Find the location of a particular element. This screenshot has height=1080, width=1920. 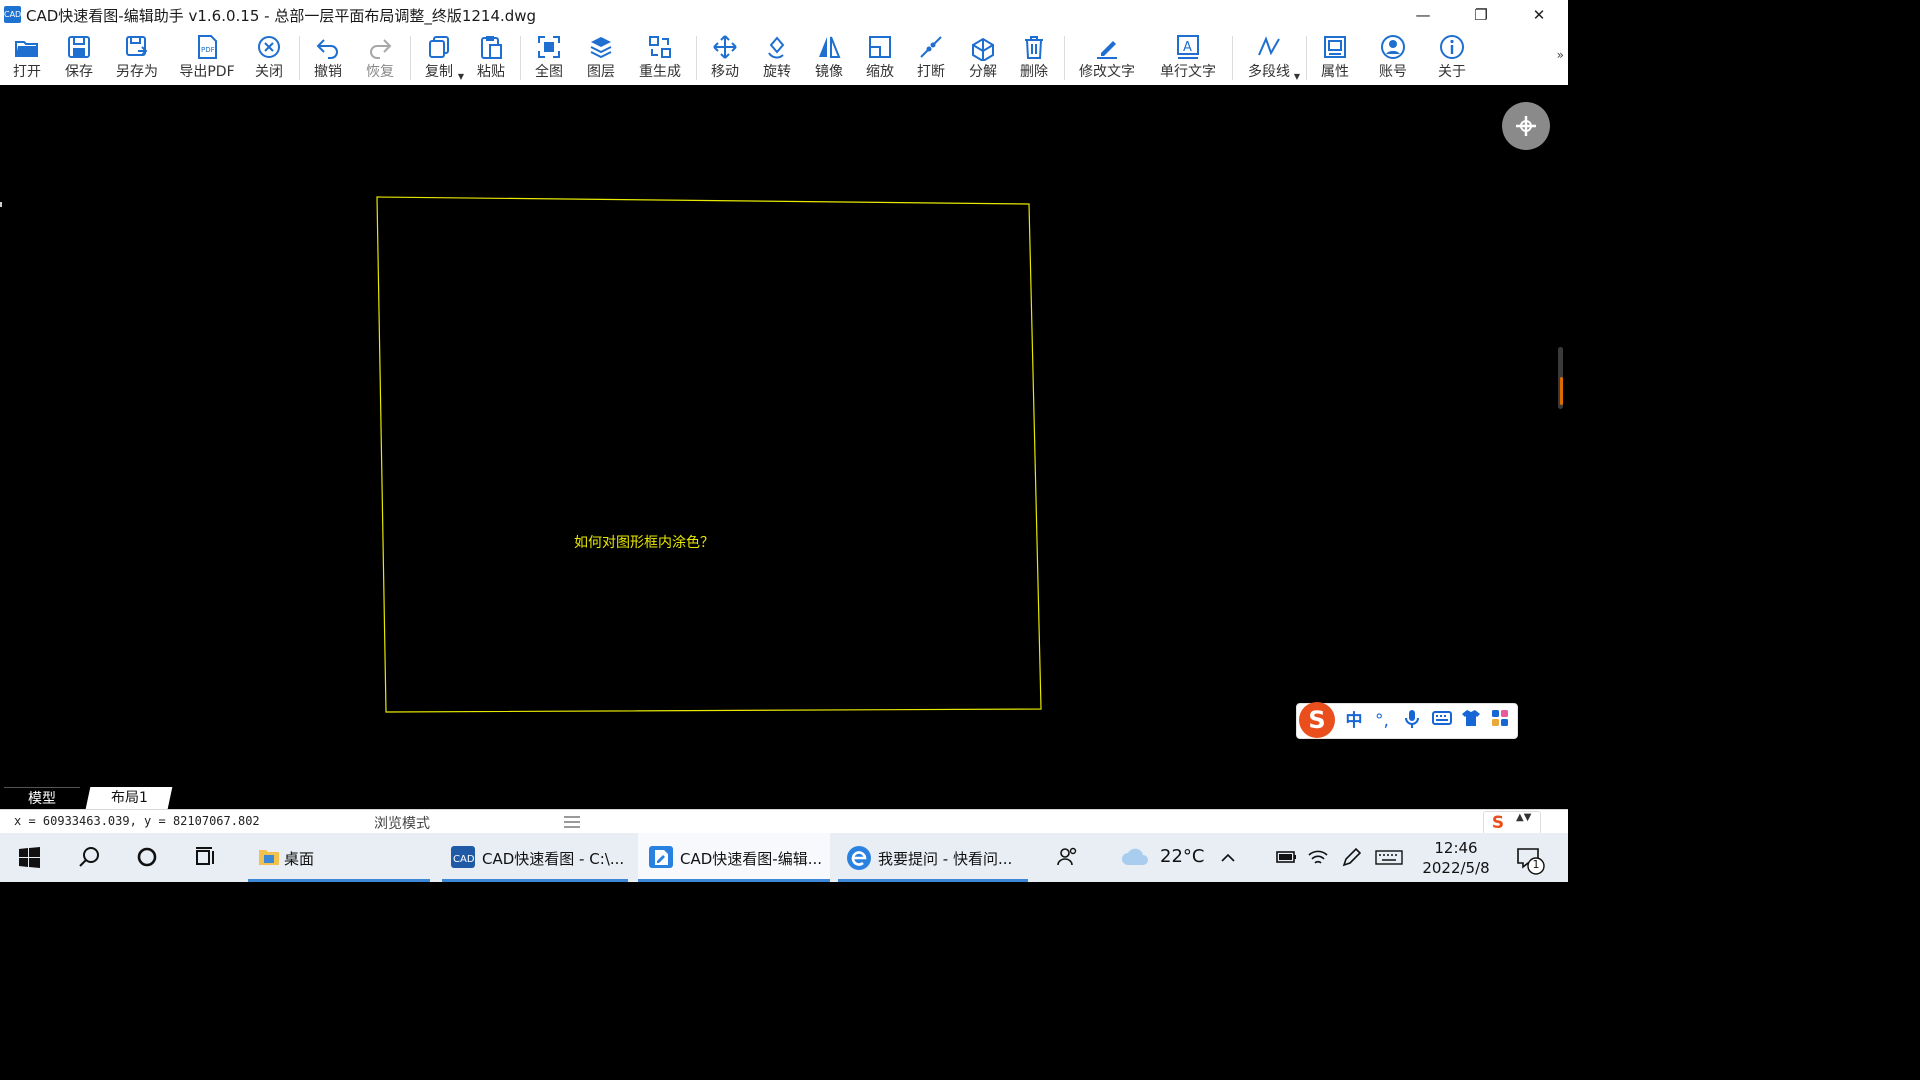

notification-center-button: 1 is located at coordinates (1530, 857).